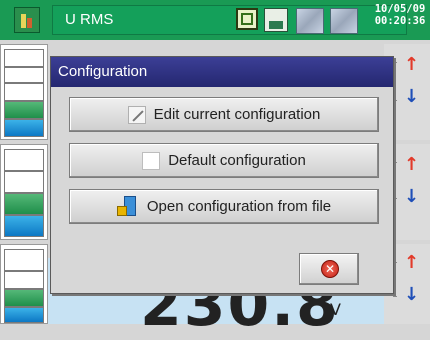 This screenshot has height=340, width=430. Describe the element at coordinates (237, 160) in the screenshot. I see `default-configuration-label: Default configuration` at that location.